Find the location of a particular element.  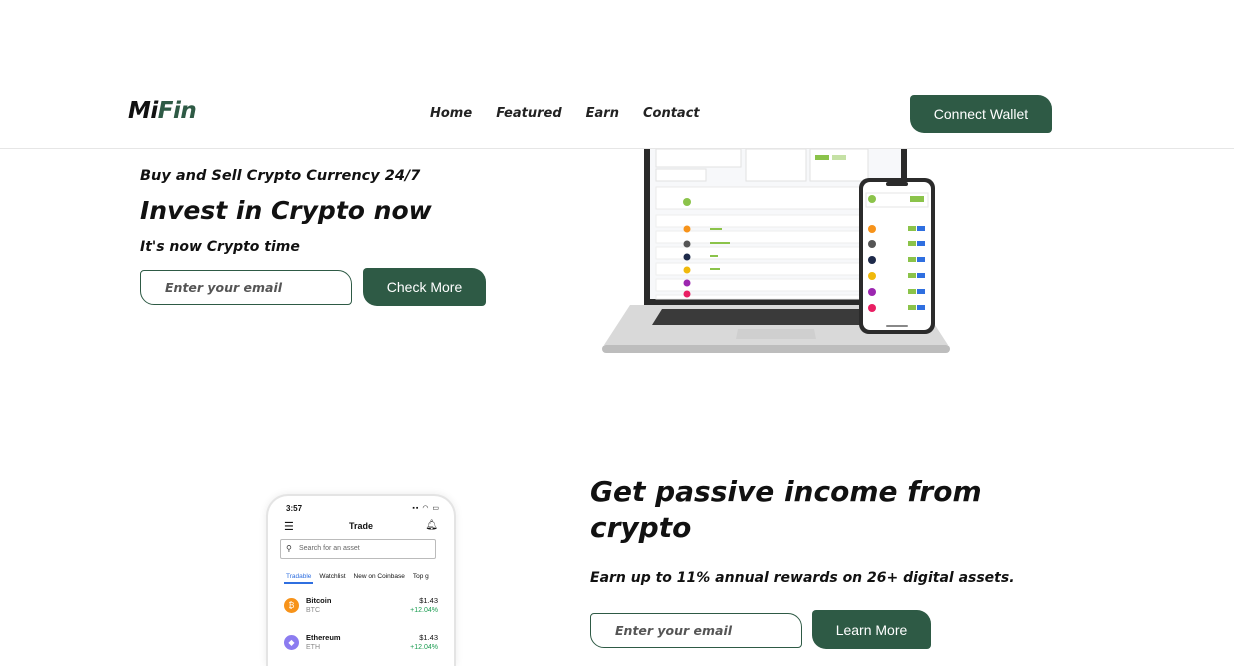

logo: MiFin is located at coordinates (162, 111).